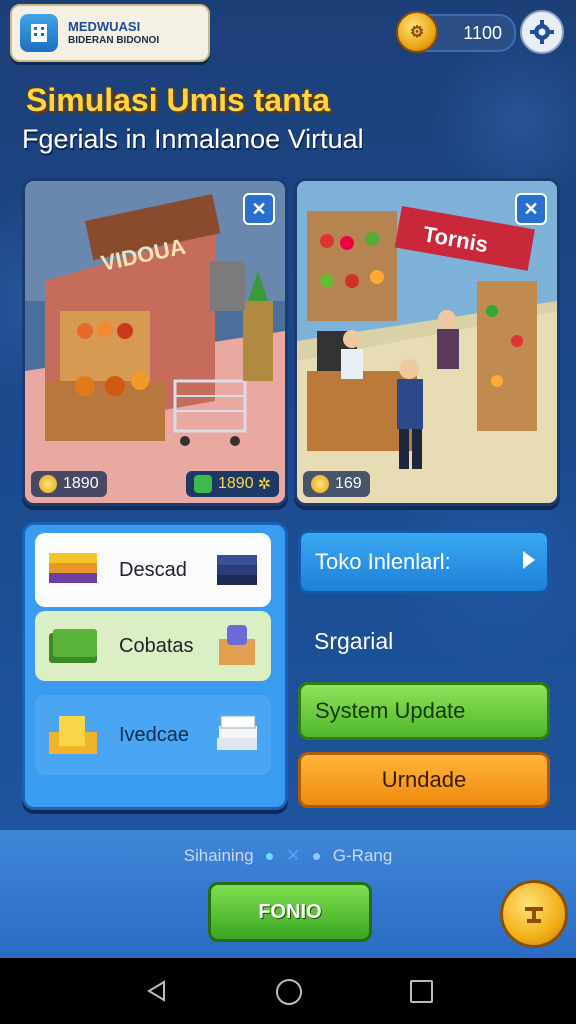 This screenshot has height=1024, width=576. I want to click on toko-menu-button: Toko Inlenlarl:, so click(424, 562).